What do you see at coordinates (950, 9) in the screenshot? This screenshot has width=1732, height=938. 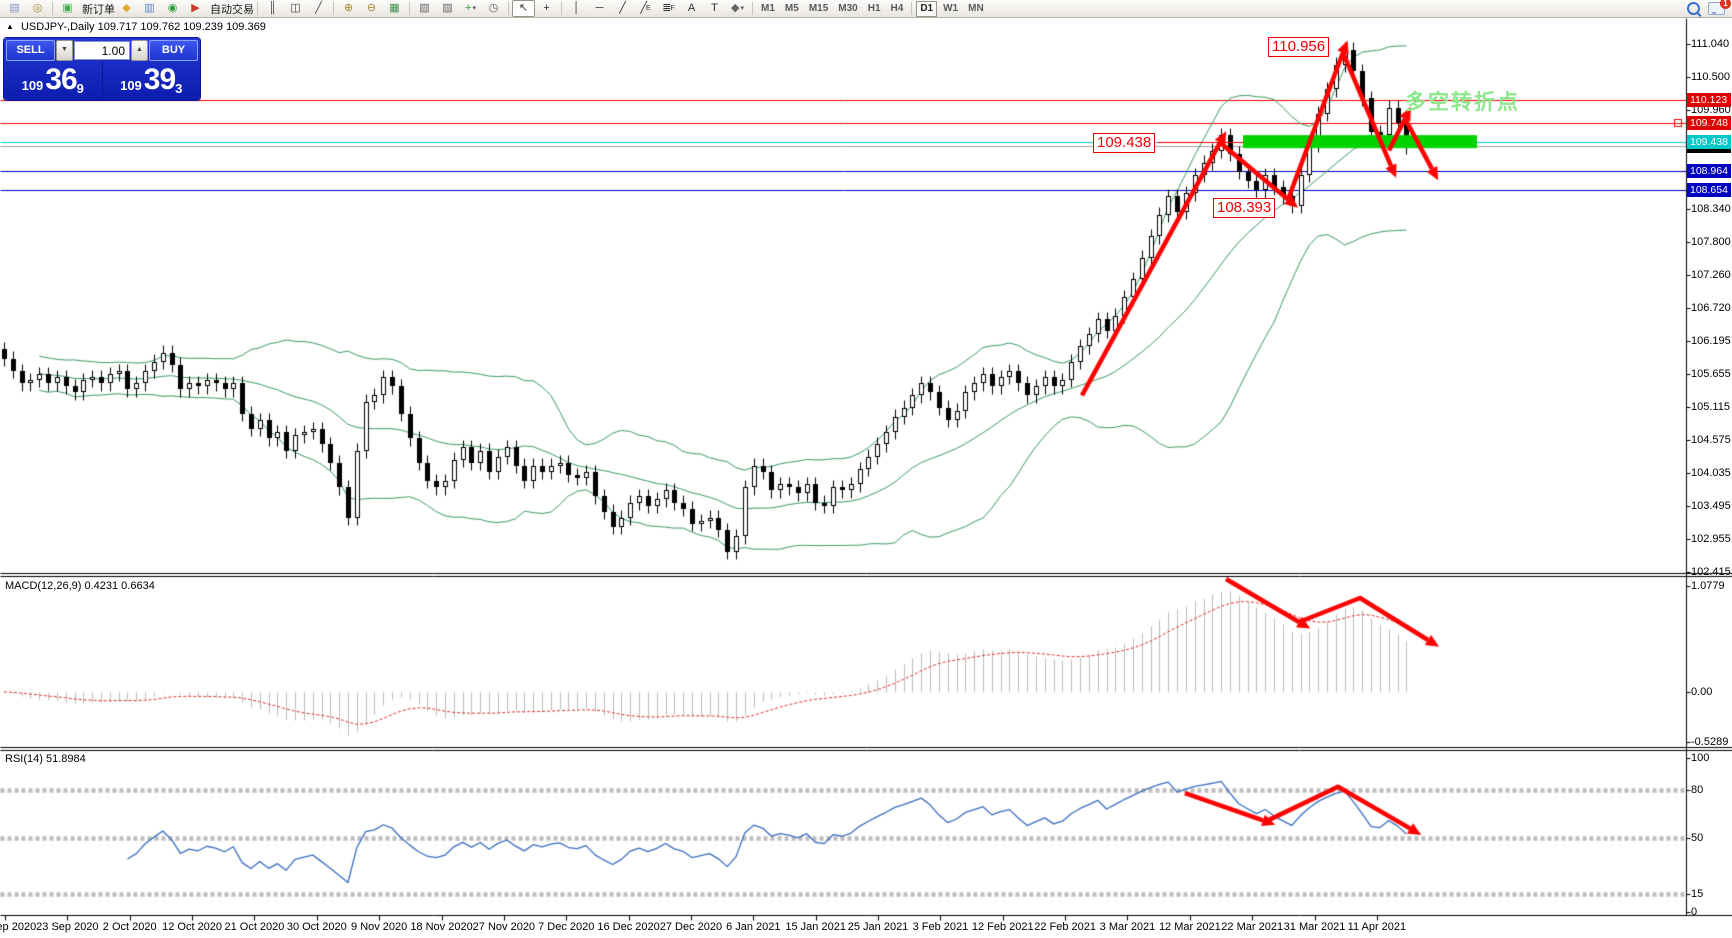 I see `timeframe-w1-button: W1` at bounding box center [950, 9].